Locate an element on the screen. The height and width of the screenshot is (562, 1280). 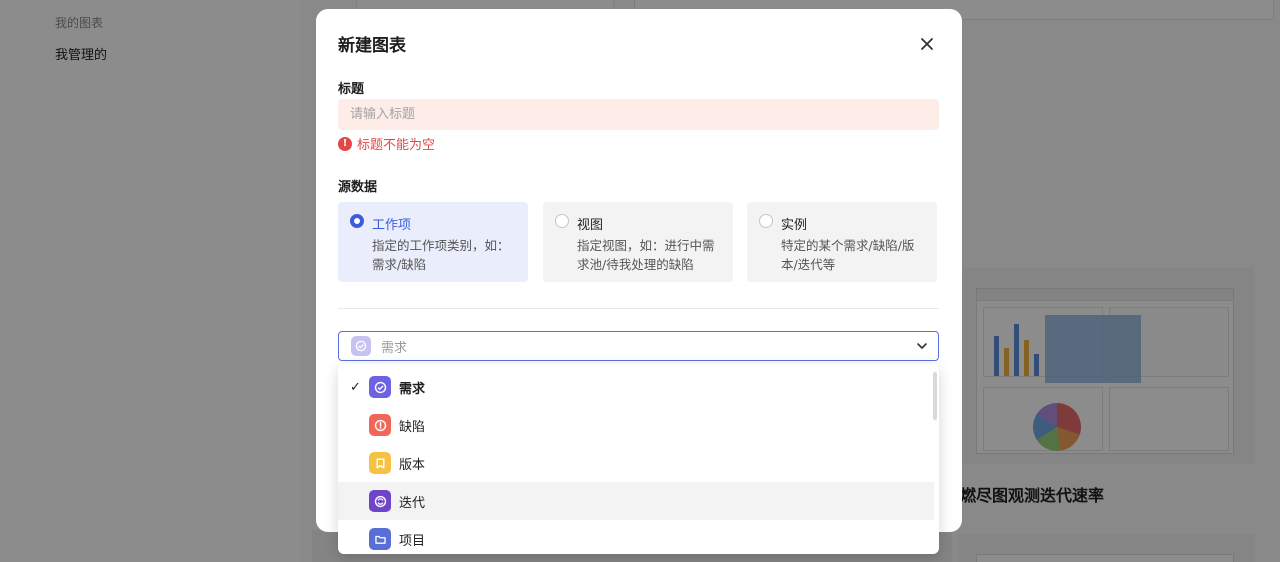
source-option-instance: 实例 特定的某个需求/缺陷/版本/迭代等 is located at coordinates (842, 242).